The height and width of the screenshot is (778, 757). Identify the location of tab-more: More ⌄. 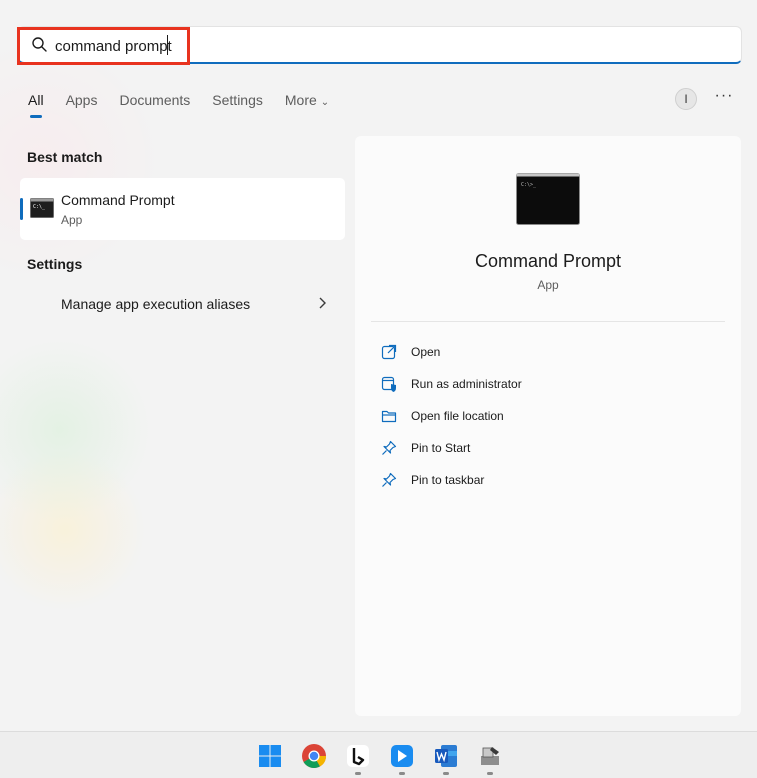
(307, 103).